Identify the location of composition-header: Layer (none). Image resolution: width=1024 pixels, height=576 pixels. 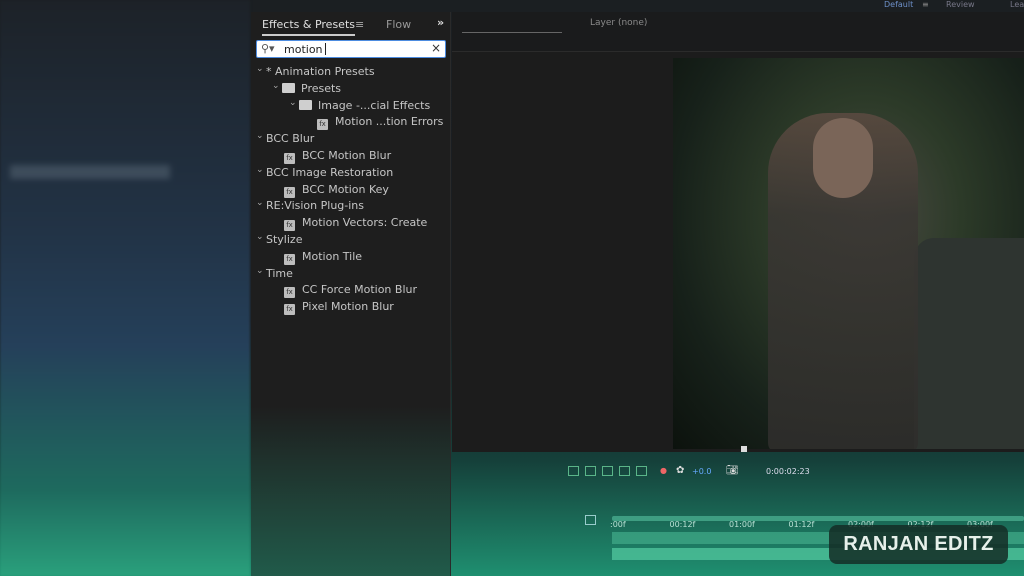
(738, 32).